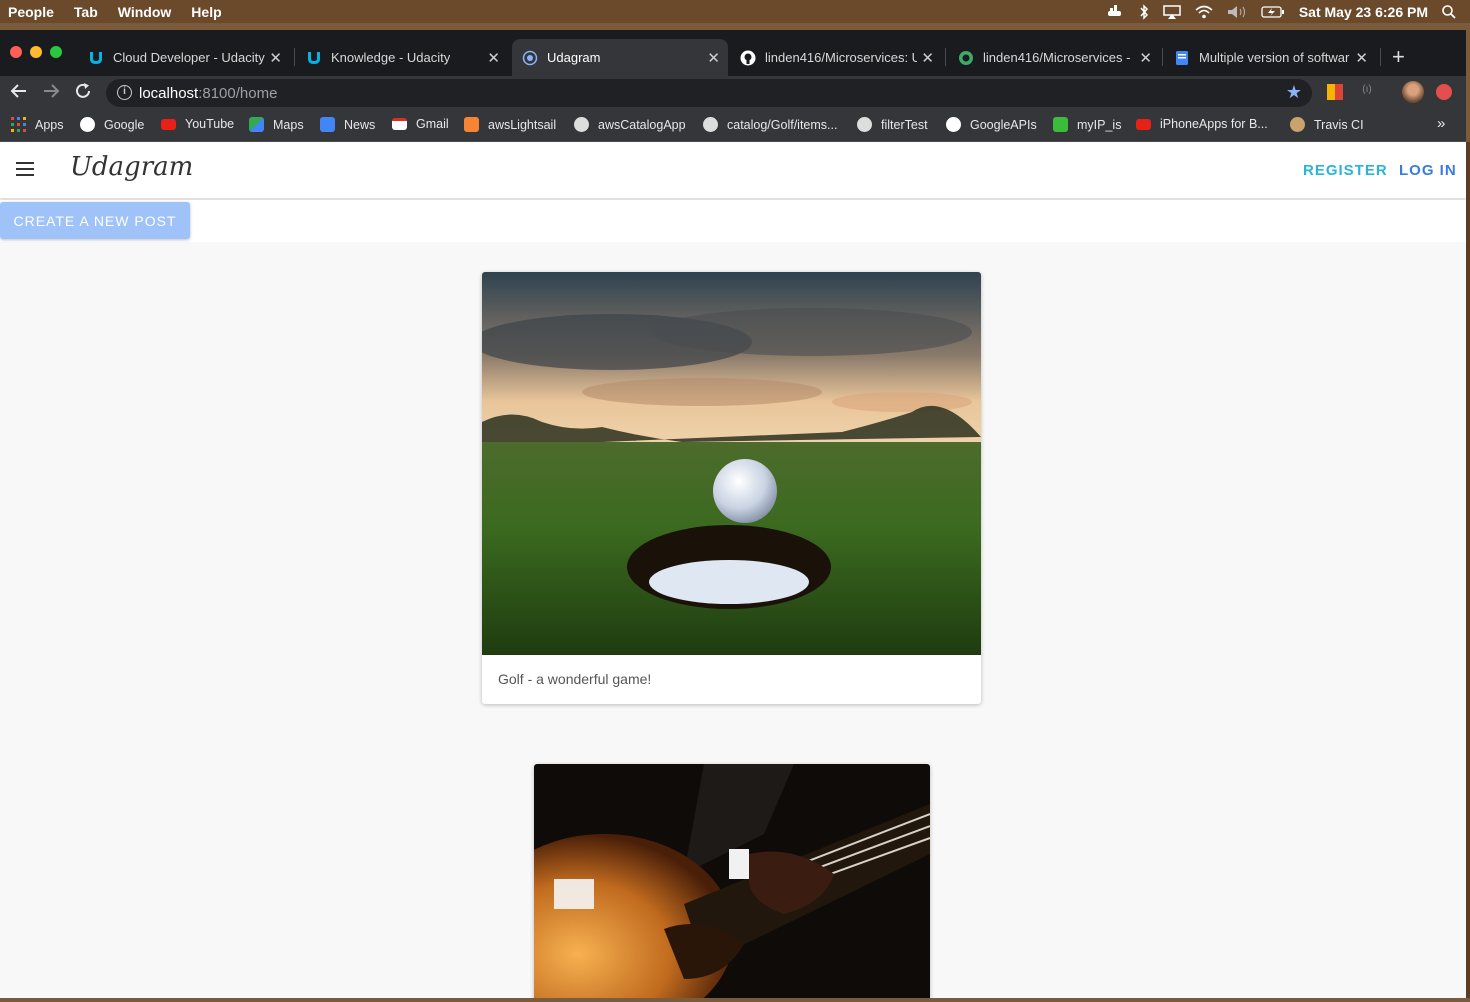 This screenshot has width=1470, height=1002. What do you see at coordinates (1273, 11) in the screenshot?
I see `battery-icon` at bounding box center [1273, 11].